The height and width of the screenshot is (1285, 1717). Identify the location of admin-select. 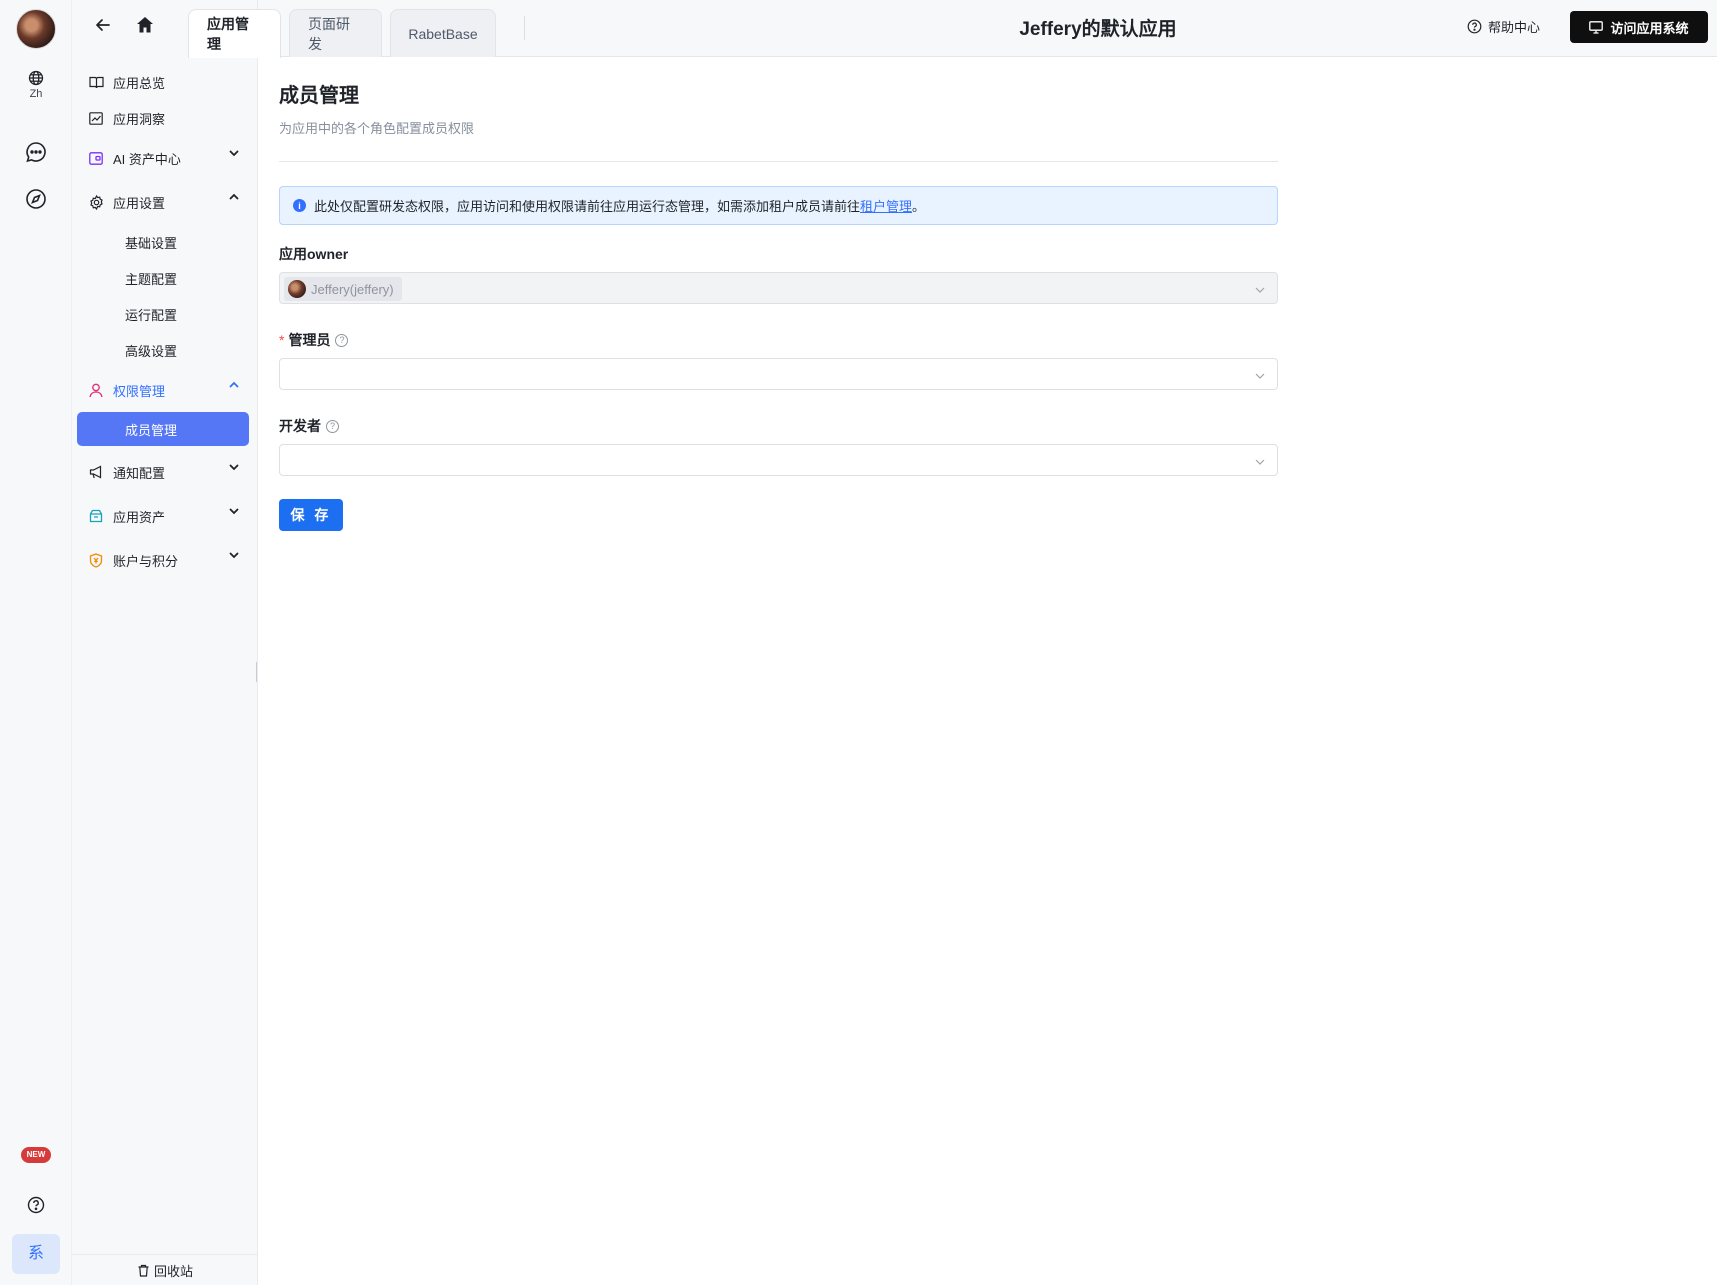
(778, 374).